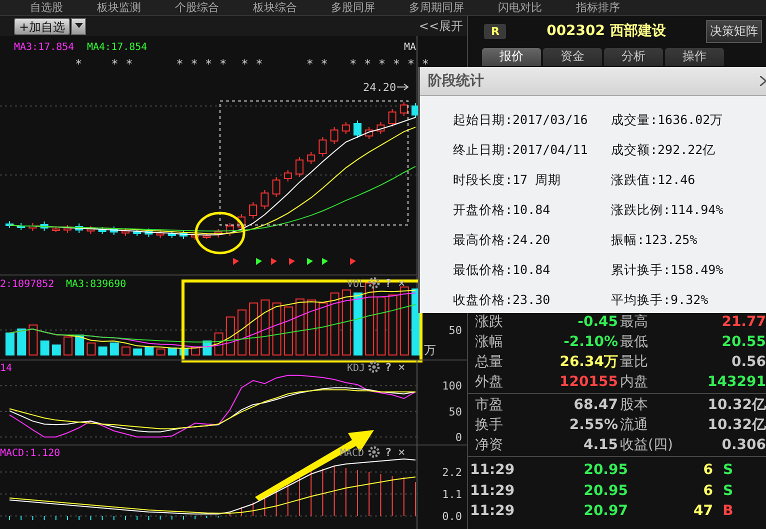  What do you see at coordinates (220, 233) in the screenshot?
I see `highlight-ellipse` at bounding box center [220, 233].